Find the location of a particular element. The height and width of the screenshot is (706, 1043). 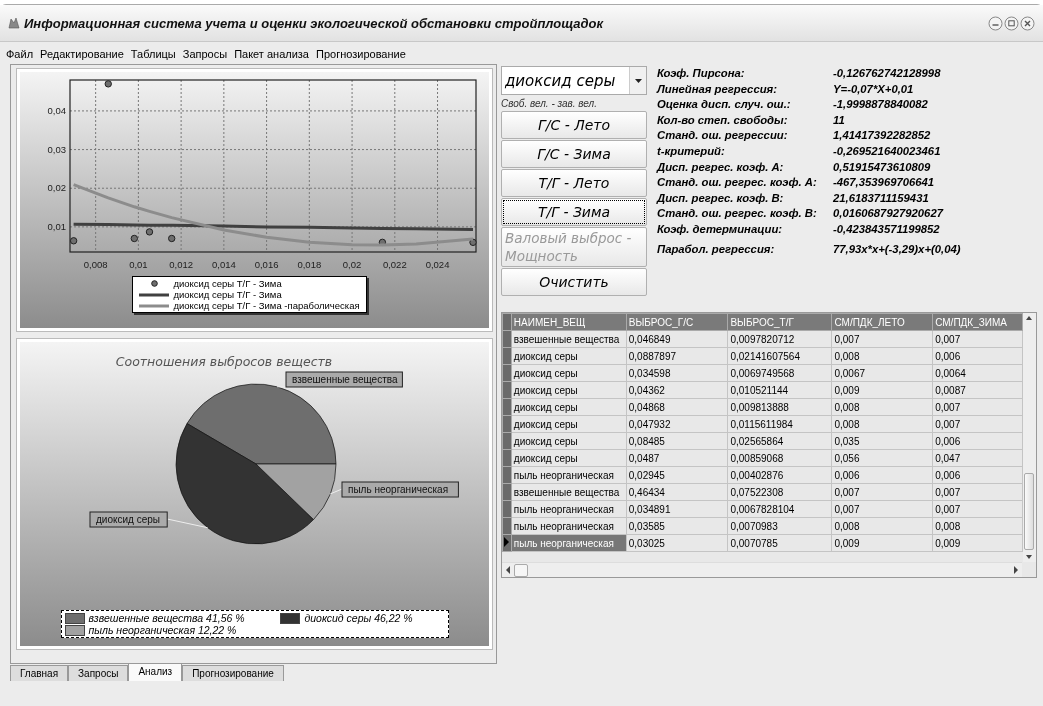

table-cell: 0,08485 is located at coordinates (677, 441).